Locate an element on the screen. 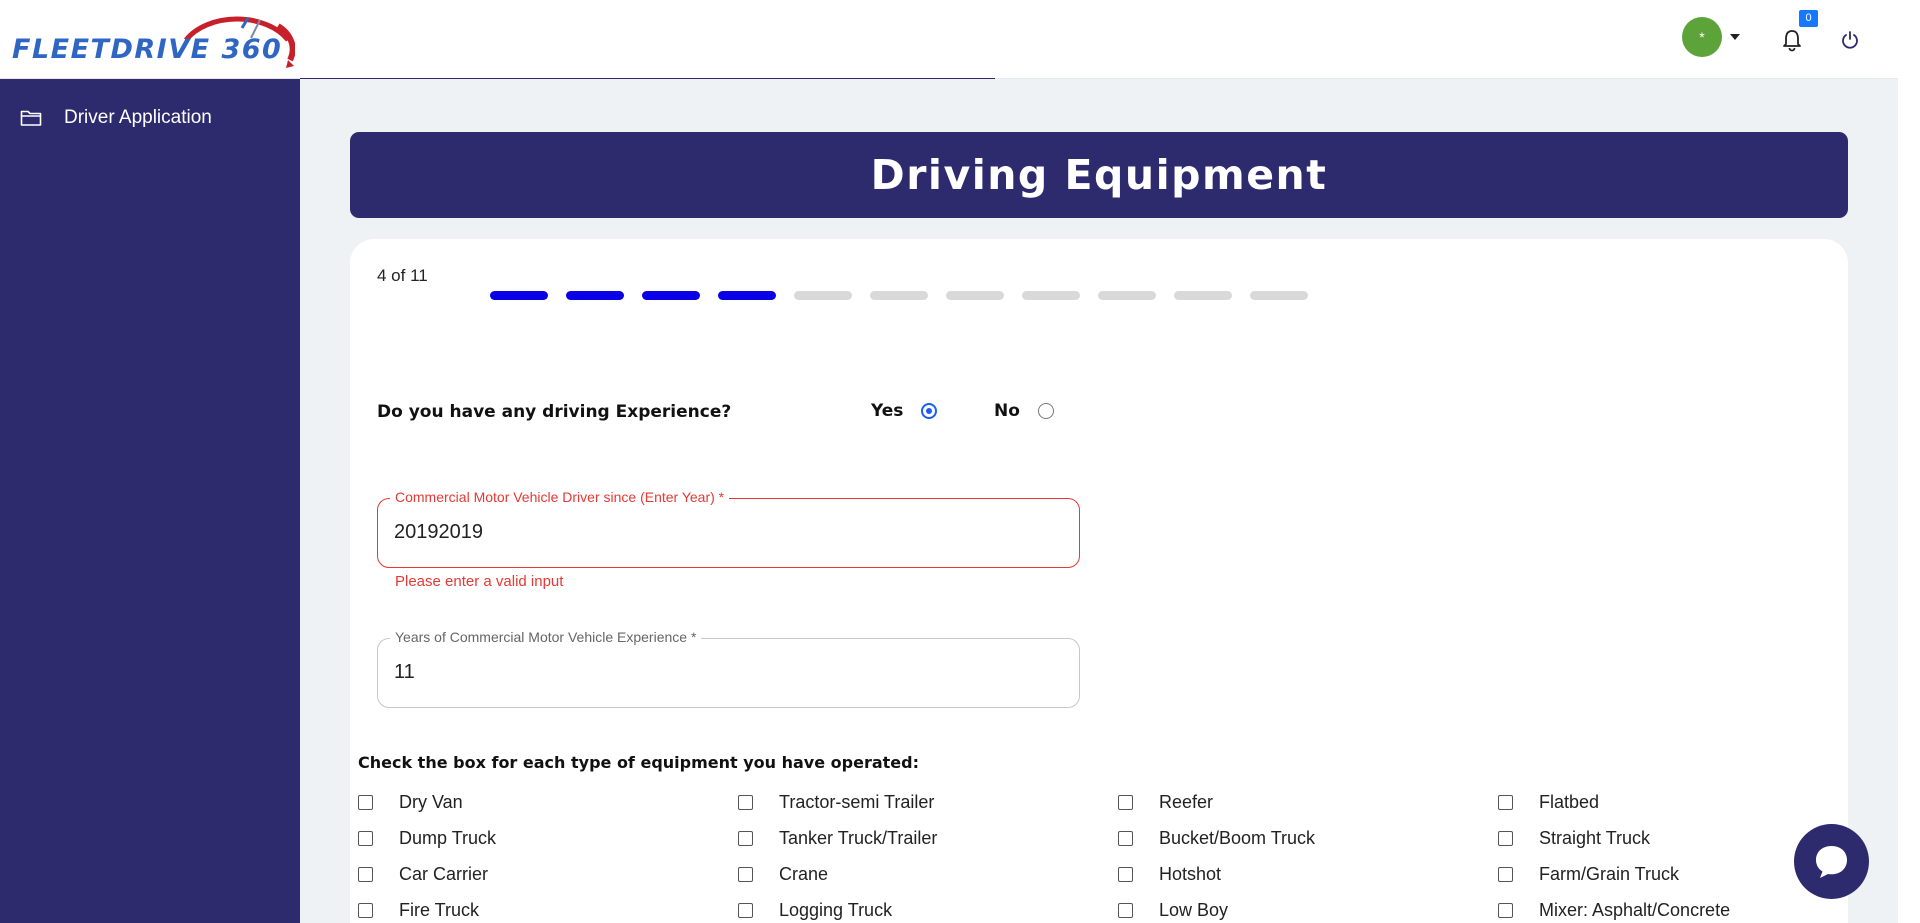  equipment-label: Crane is located at coordinates (804, 874).